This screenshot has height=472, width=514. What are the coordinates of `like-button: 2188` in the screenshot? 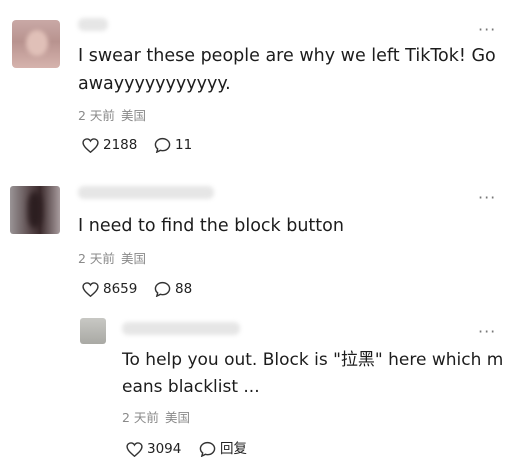 It's located at (109, 145).